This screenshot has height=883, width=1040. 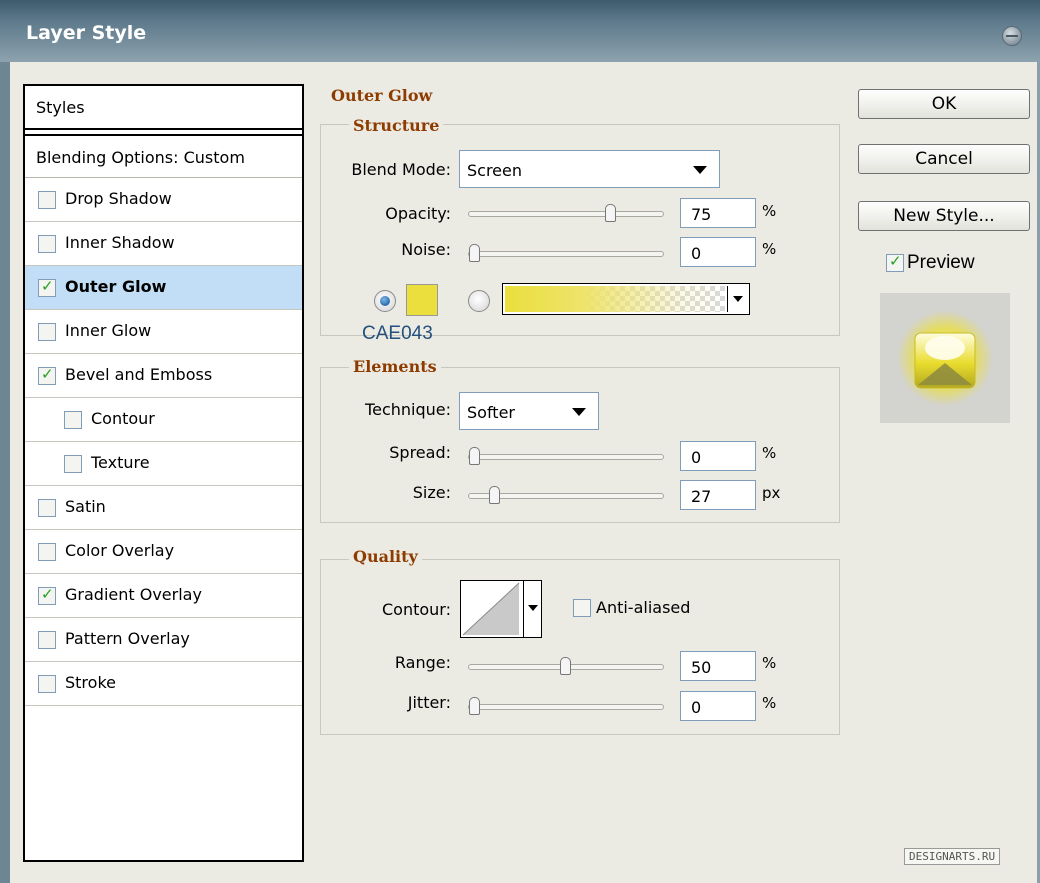 What do you see at coordinates (566, 706) in the screenshot?
I see `jitter-slider` at bounding box center [566, 706].